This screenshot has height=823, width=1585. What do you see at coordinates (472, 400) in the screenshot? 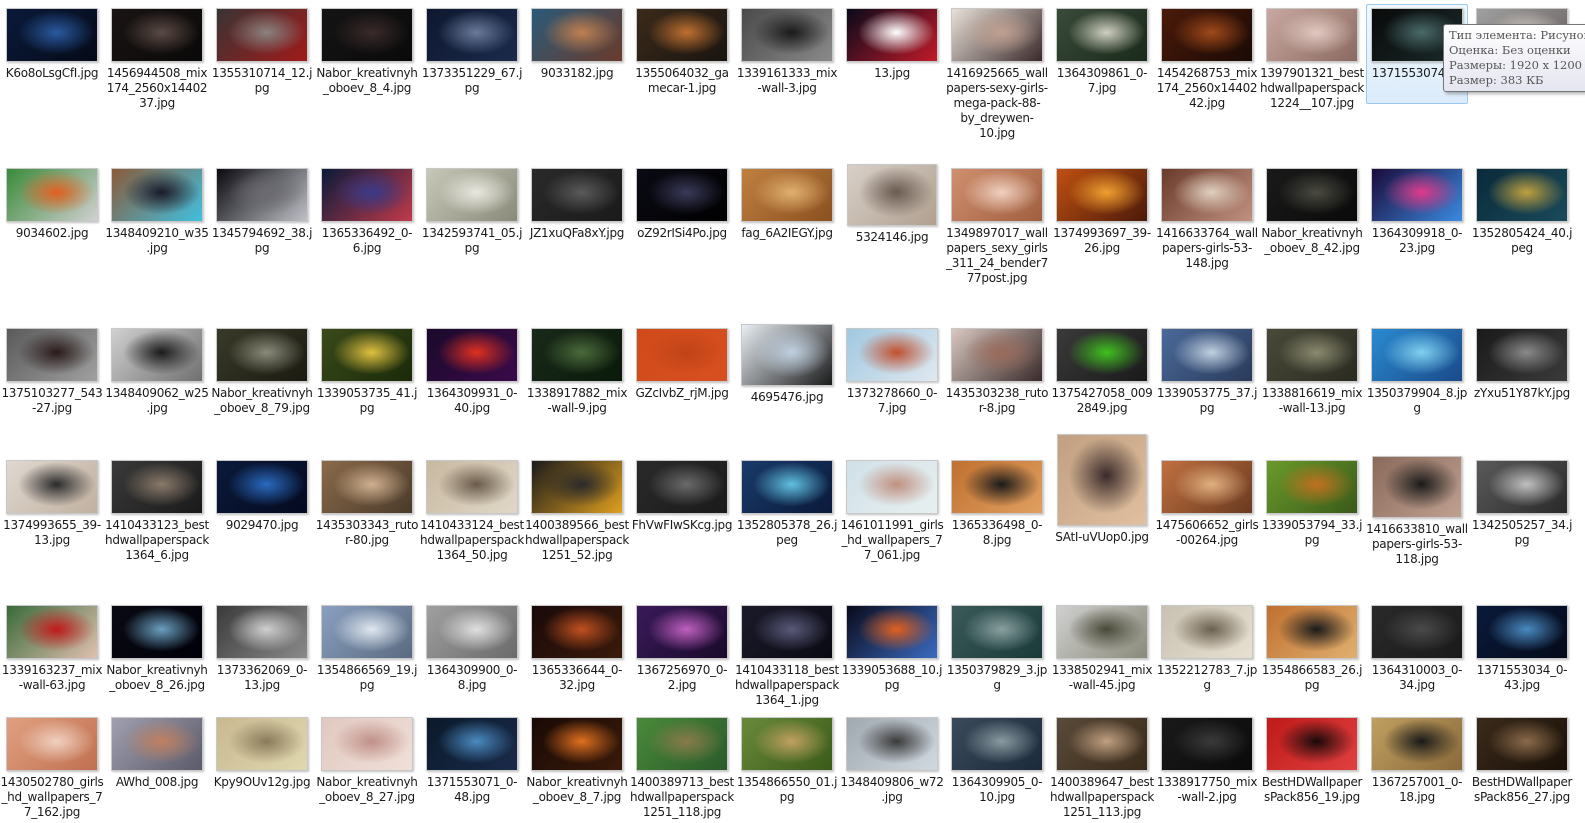
I see `file-name-label: 1364309931_0-40.jpg` at bounding box center [472, 400].